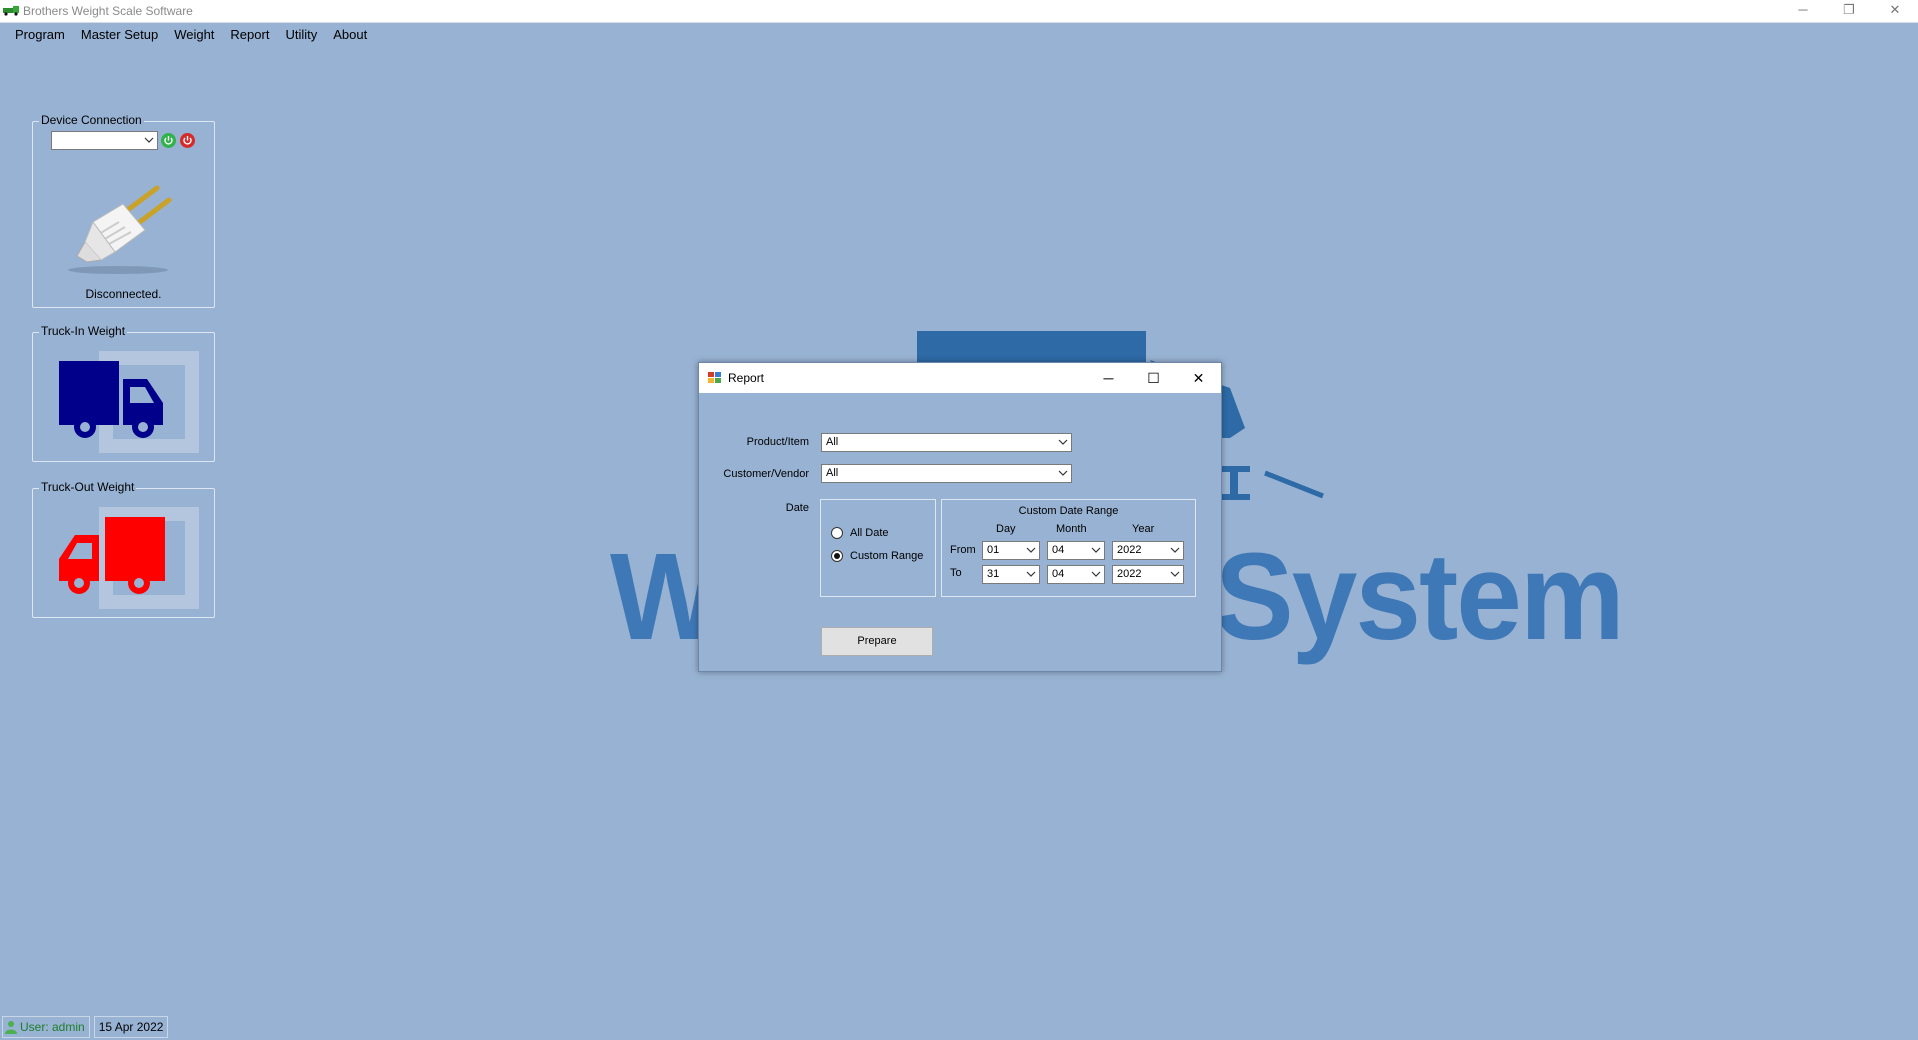 The height and width of the screenshot is (1040, 1918). Describe the element at coordinates (1071, 529) in the screenshot. I see `month-header: Month` at that location.